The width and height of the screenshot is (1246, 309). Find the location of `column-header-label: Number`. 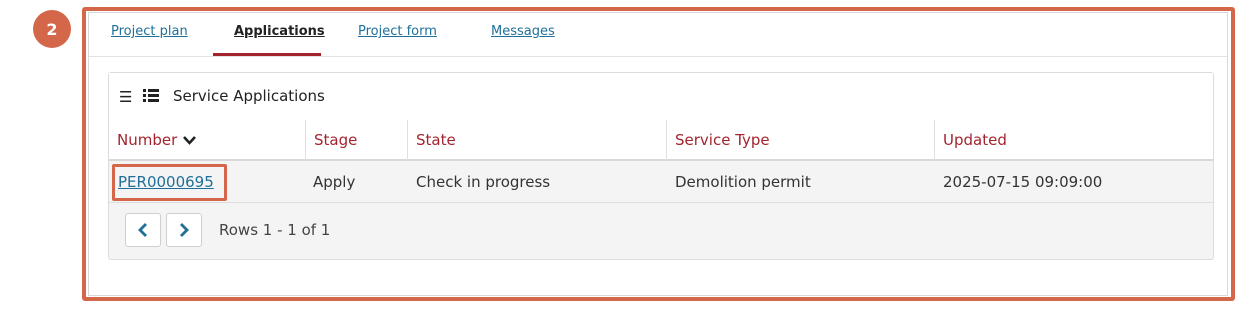

column-header-label: Number is located at coordinates (147, 140).